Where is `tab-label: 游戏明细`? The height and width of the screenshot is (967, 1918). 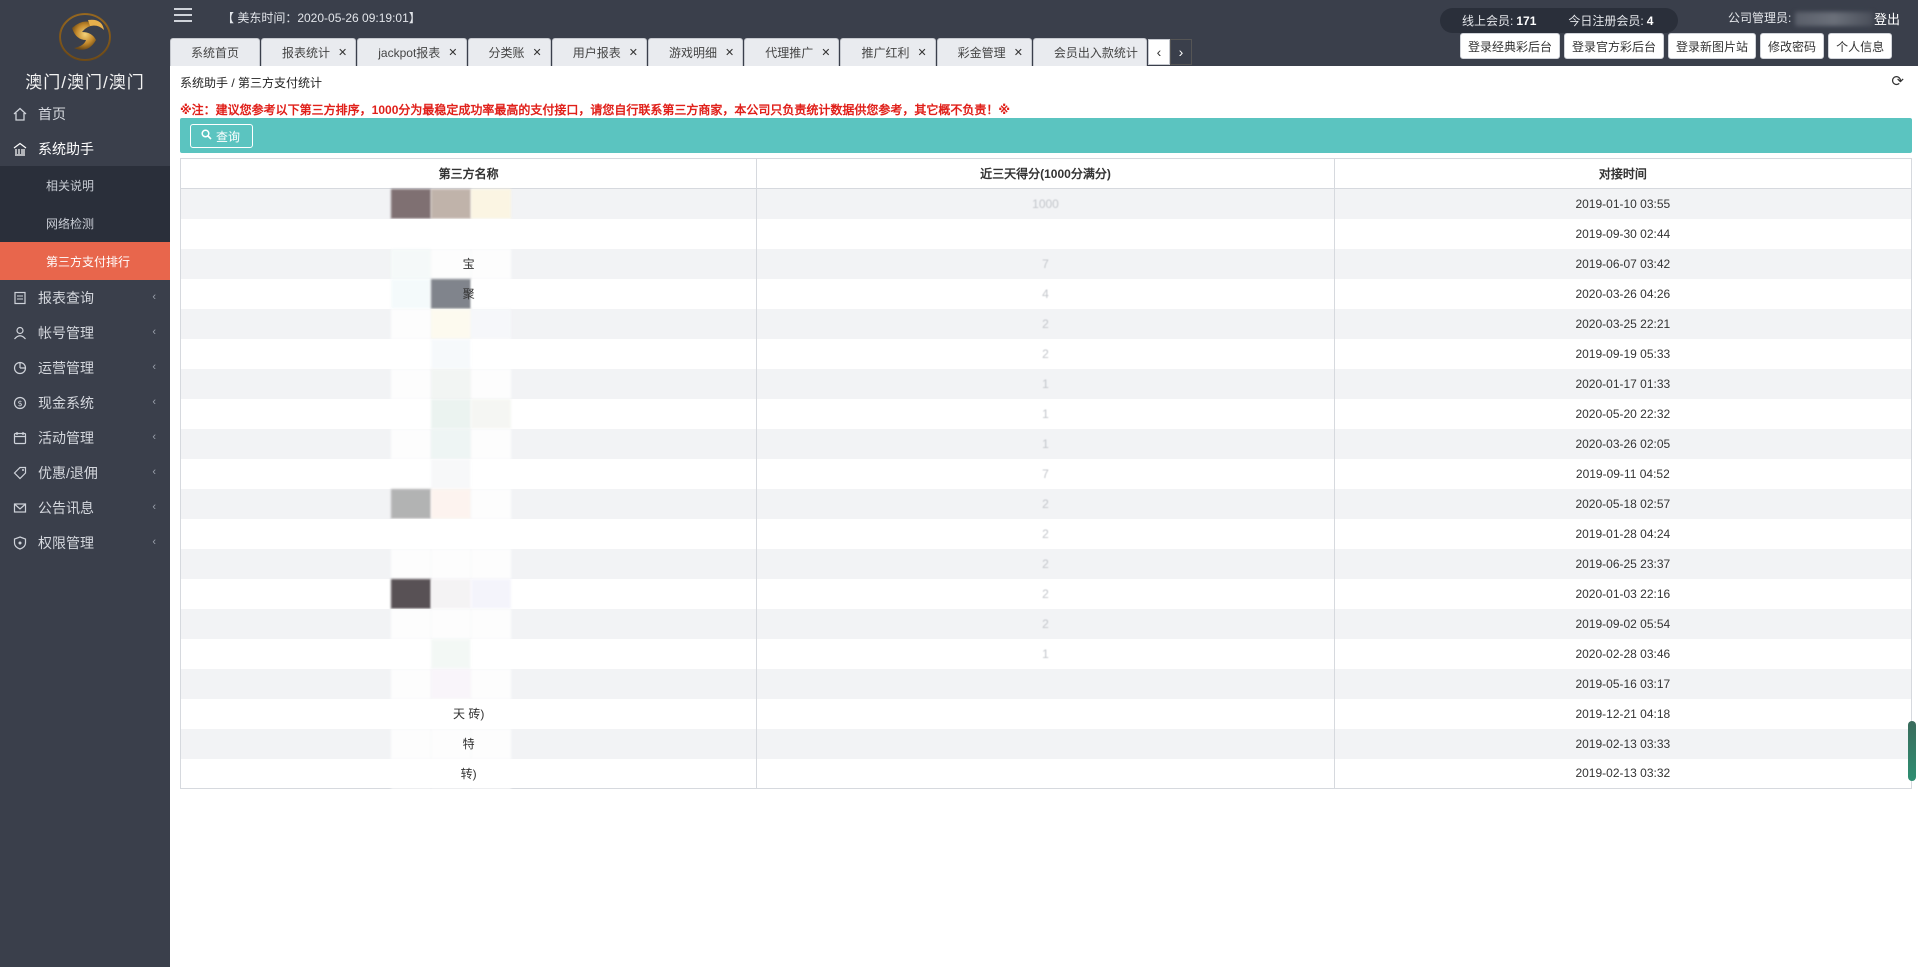 tab-label: 游戏明细 is located at coordinates (692, 53).